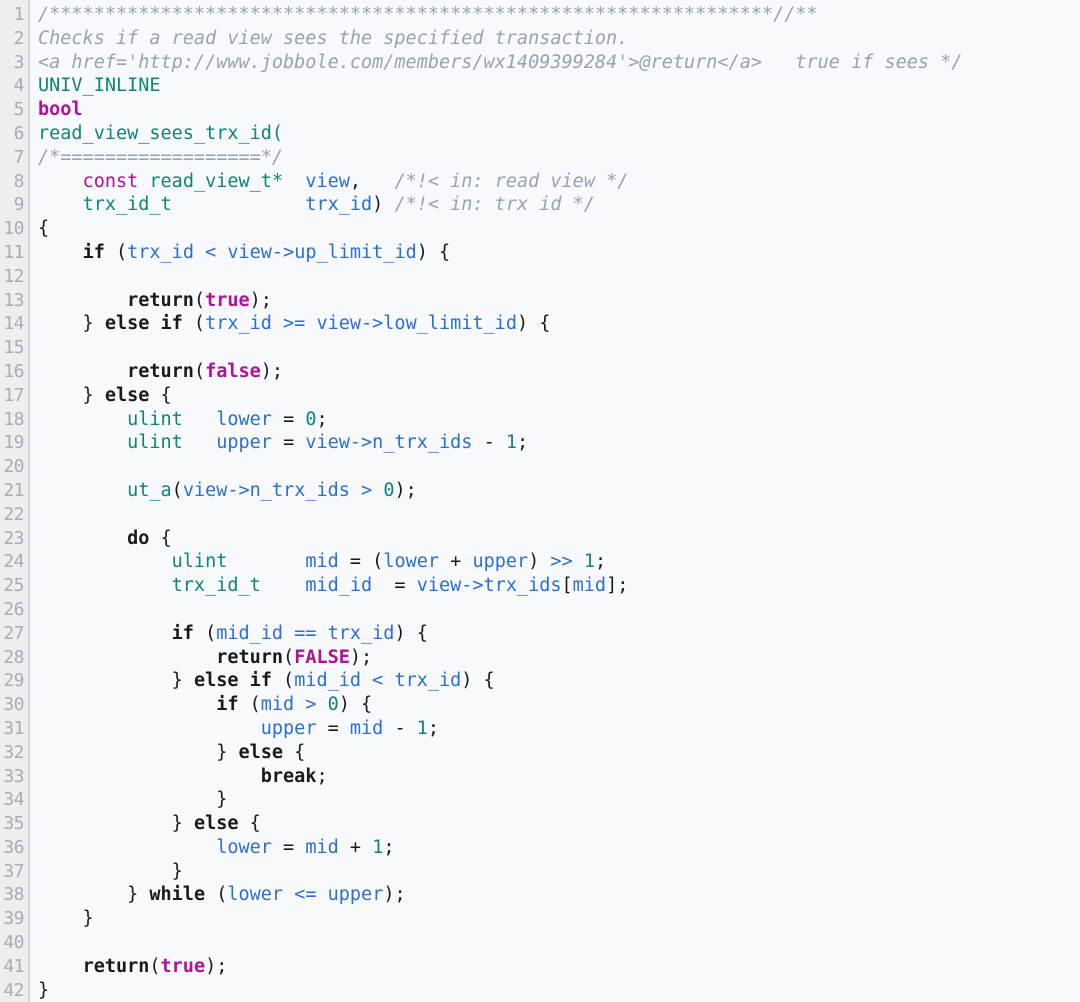 Image resolution: width=1080 pixels, height=1002 pixels. I want to click on token-kw: break, so click(288, 776).